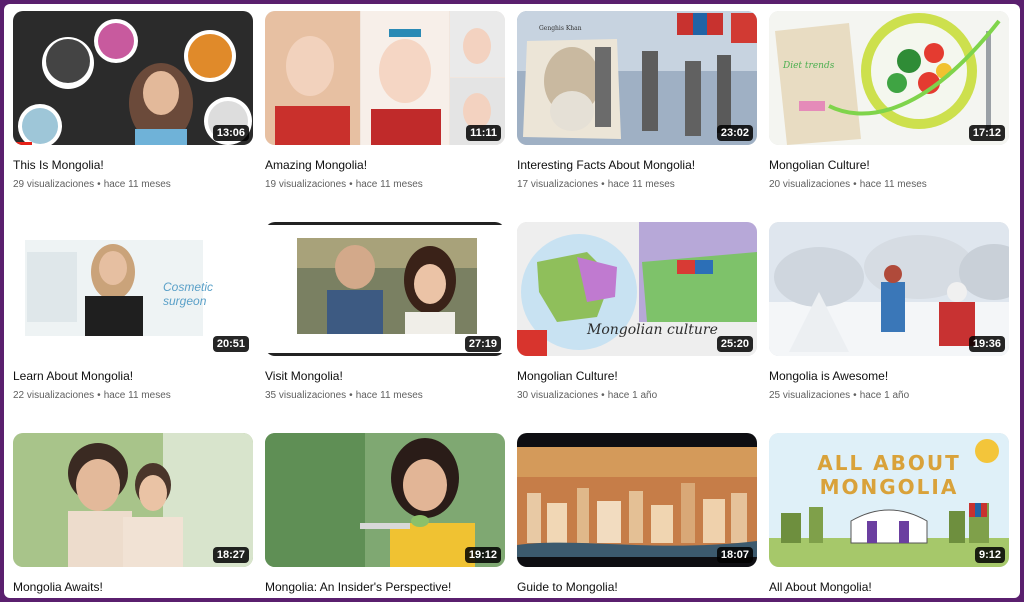  Describe the element at coordinates (133, 289) in the screenshot. I see `video-thumbnail: Cosmetic surgeon 20:51` at that location.